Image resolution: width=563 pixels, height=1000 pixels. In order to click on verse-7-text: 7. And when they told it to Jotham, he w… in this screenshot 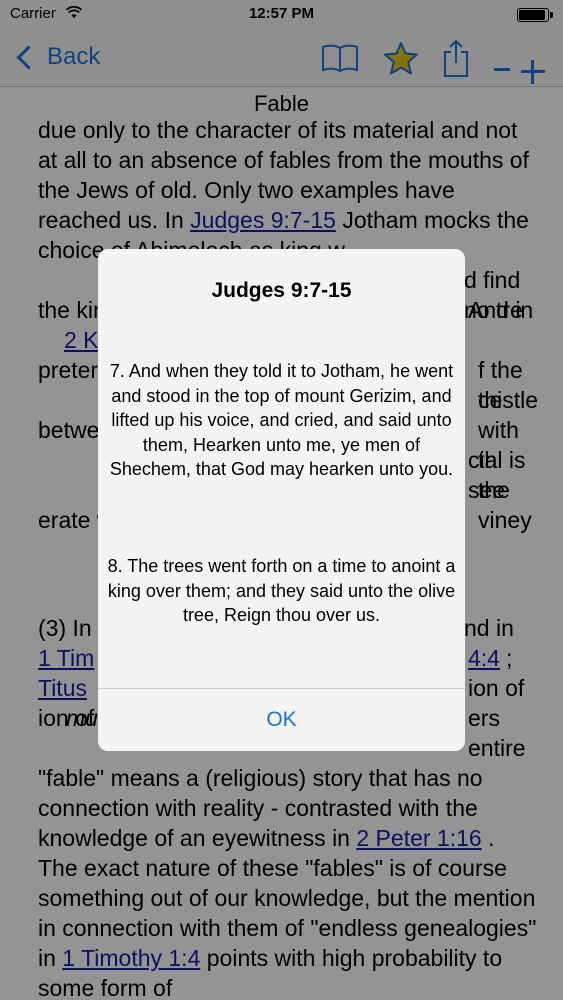, I will do `click(281, 420)`.